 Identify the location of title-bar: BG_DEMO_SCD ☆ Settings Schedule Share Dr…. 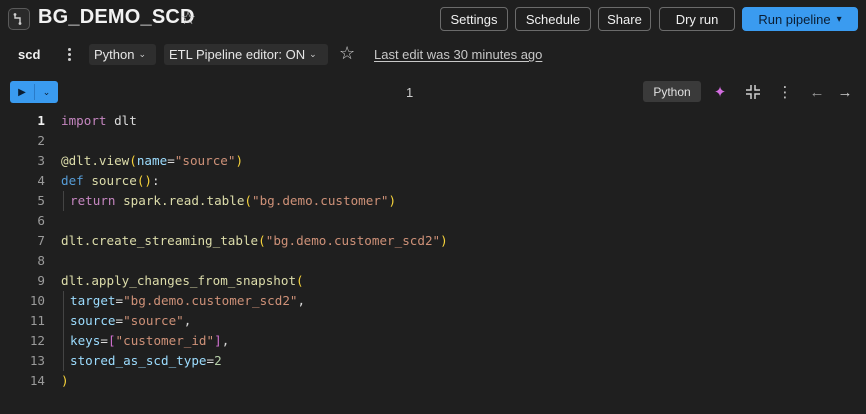
(433, 19).